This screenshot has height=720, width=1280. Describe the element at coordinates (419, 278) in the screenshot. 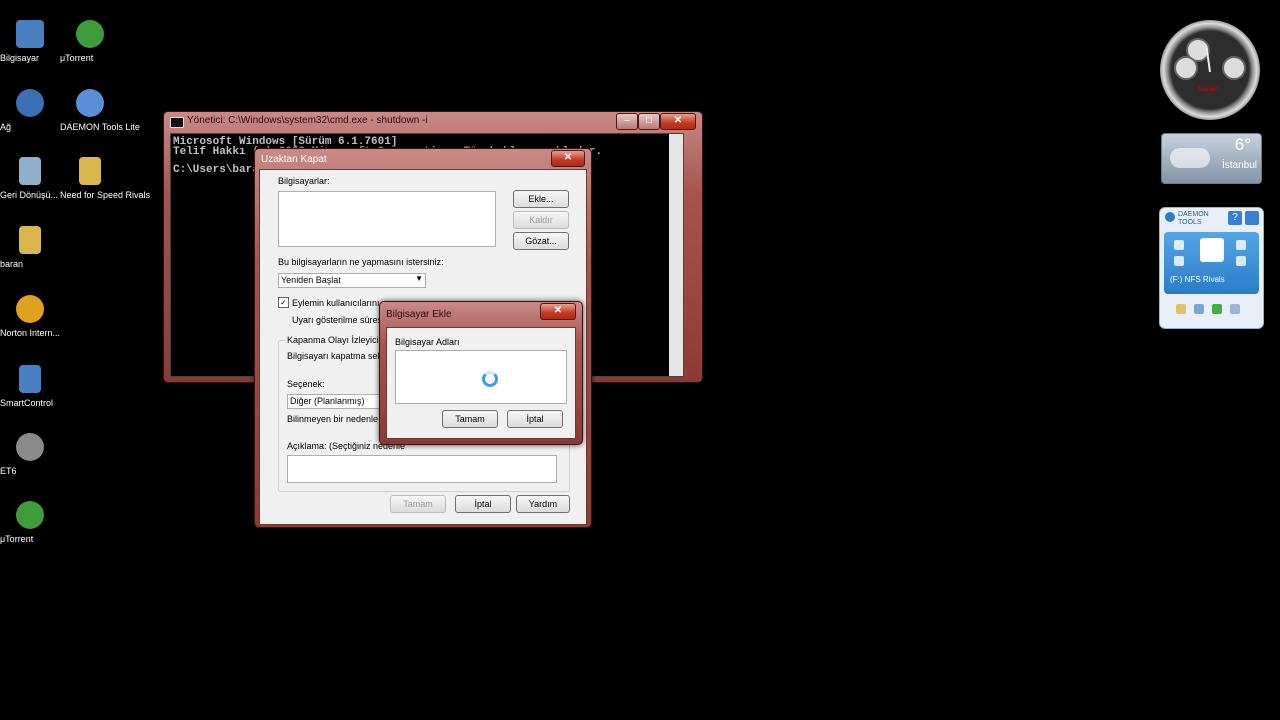

I see `chevron-down-icon: ▼` at that location.